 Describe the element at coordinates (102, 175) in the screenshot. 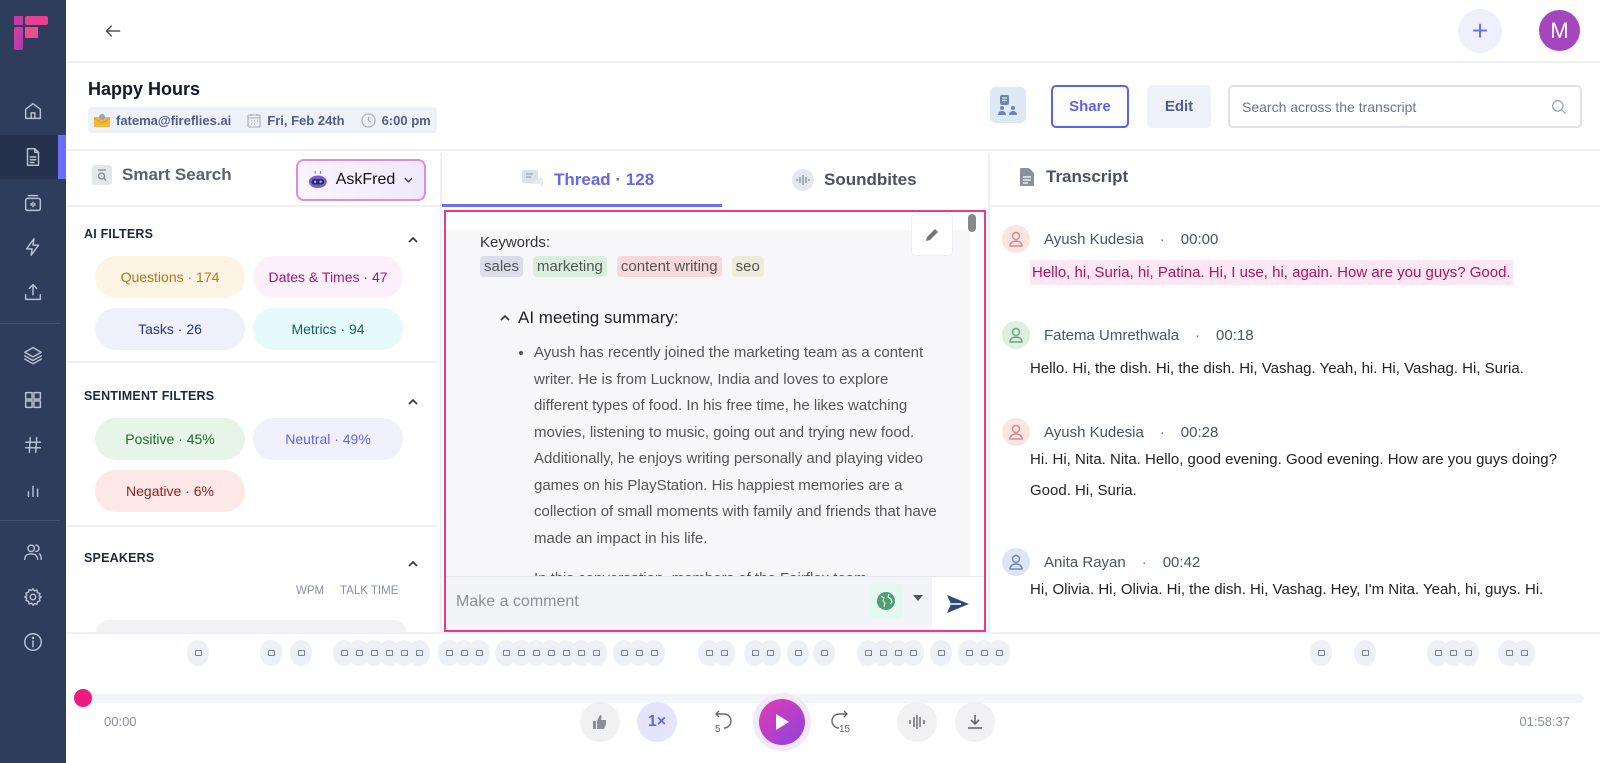

I see `smart-search-icon` at that location.